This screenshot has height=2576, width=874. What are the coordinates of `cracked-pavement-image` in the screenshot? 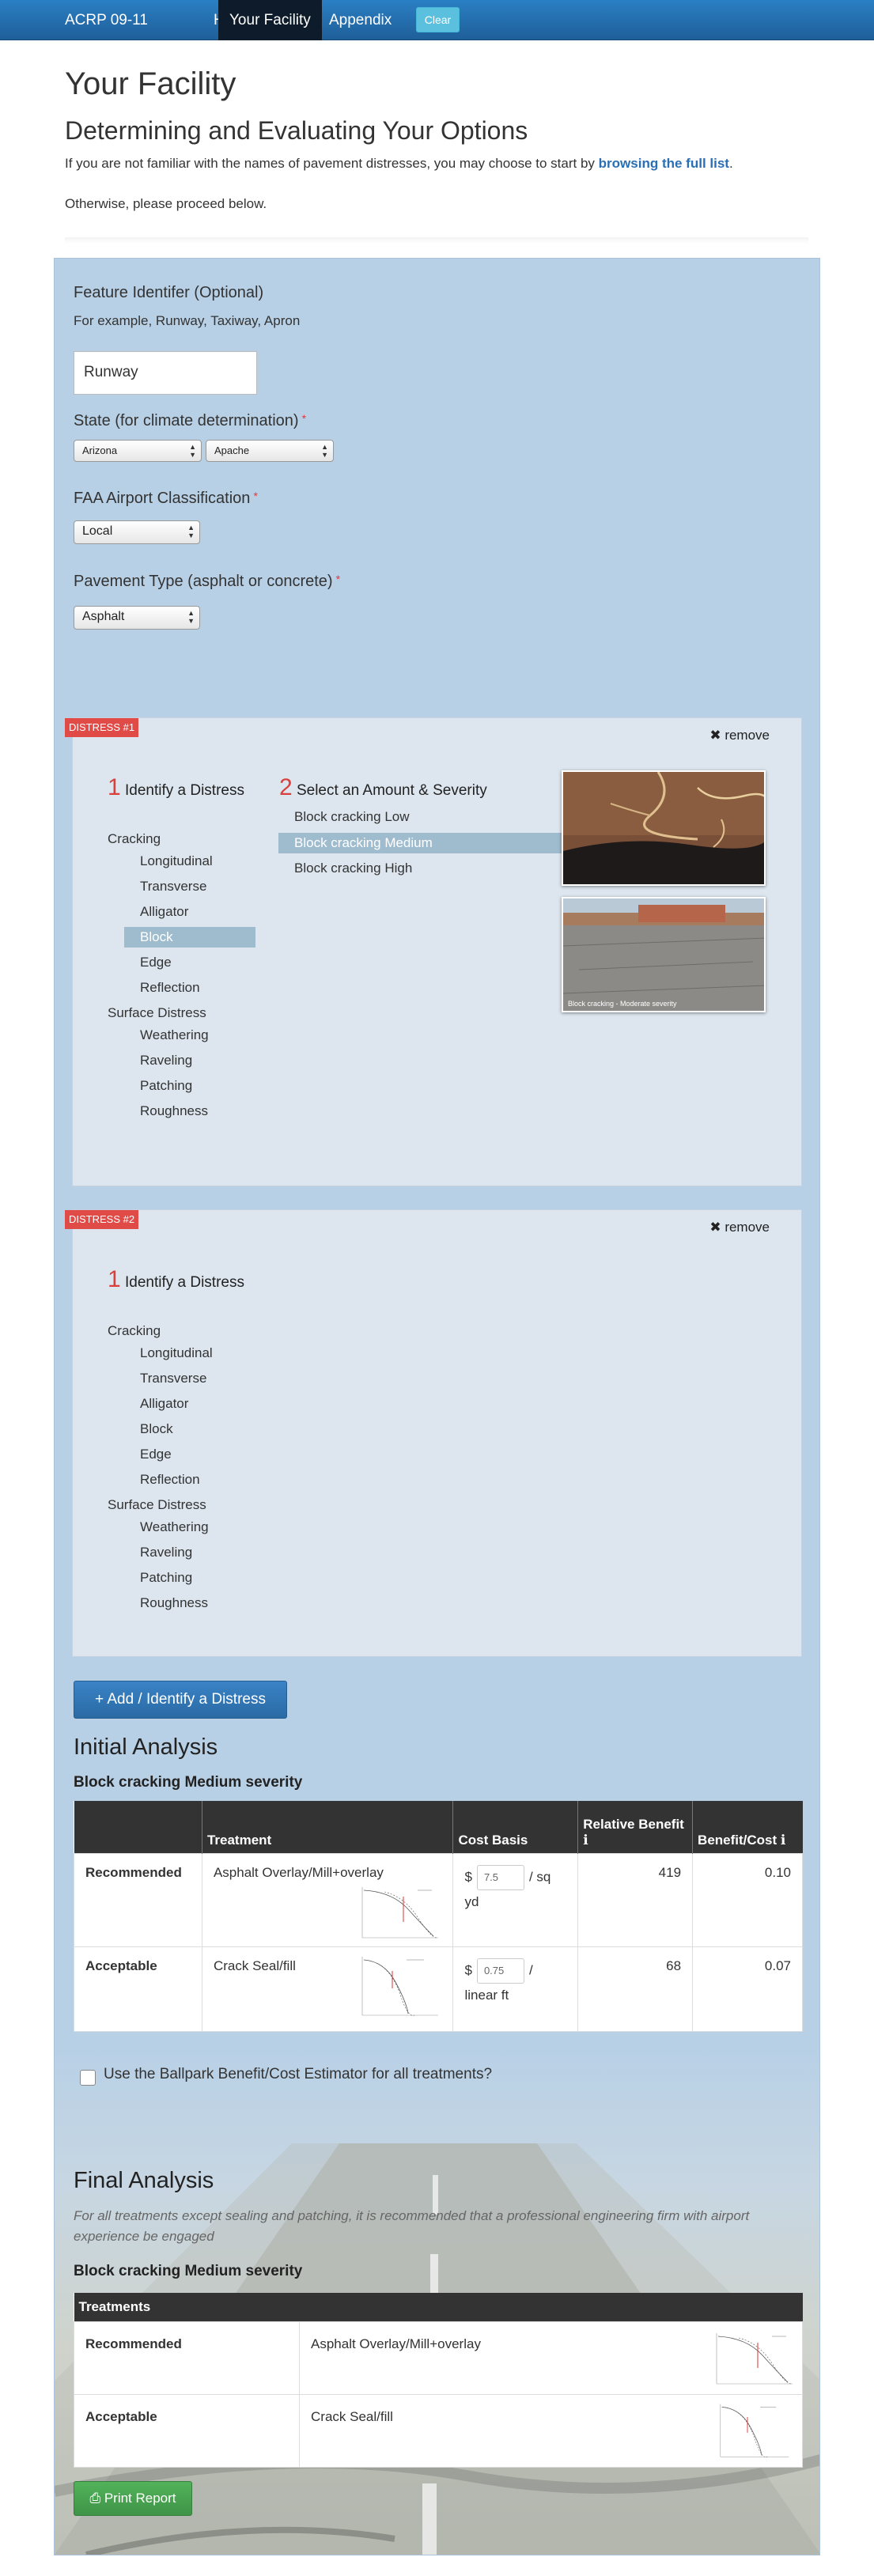 It's located at (663, 828).